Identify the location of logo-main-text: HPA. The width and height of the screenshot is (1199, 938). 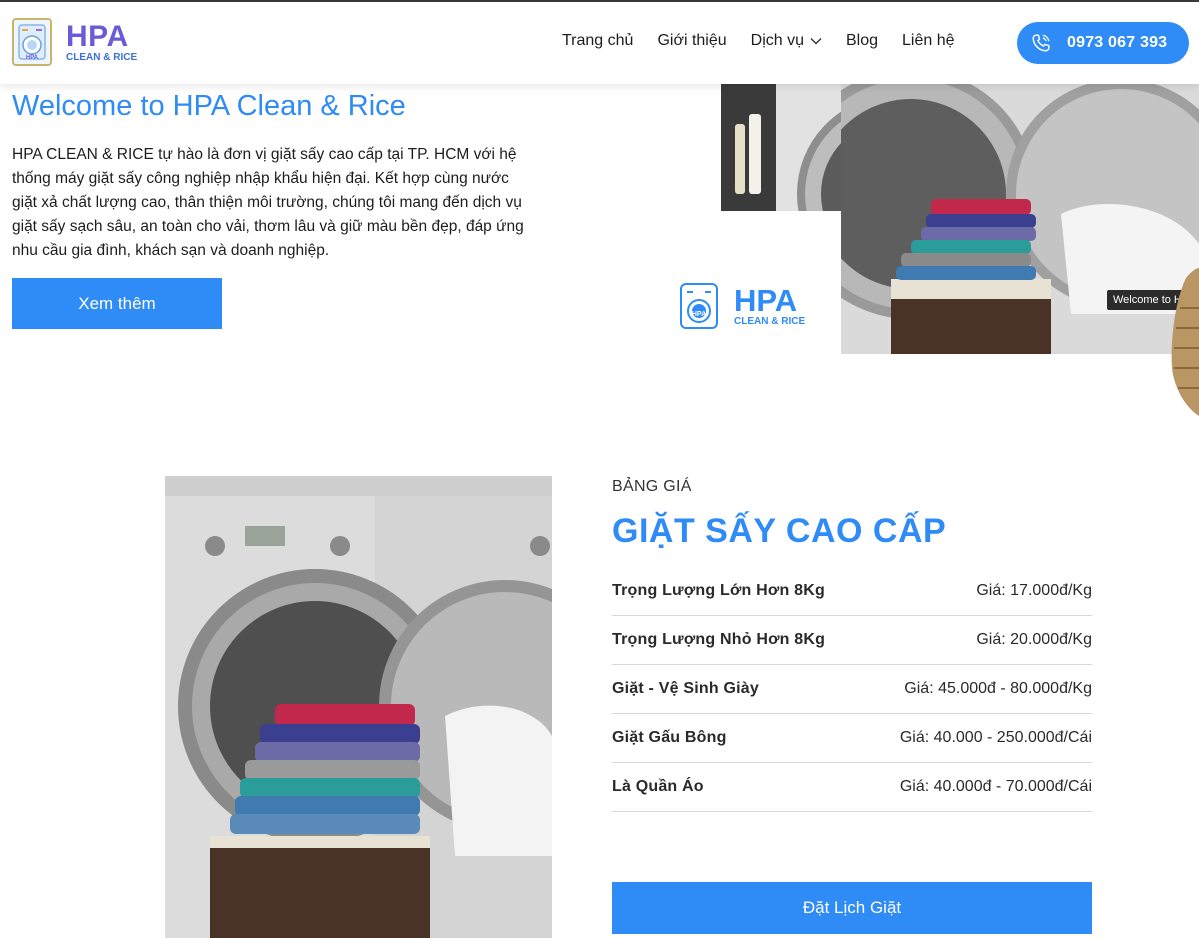
(97, 36).